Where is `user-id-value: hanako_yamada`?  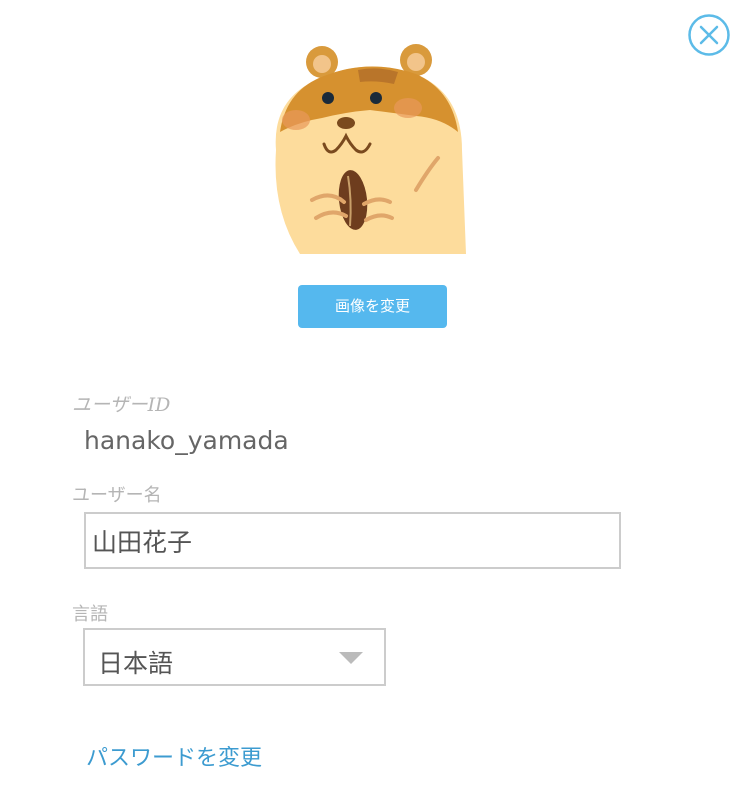
user-id-value: hanako_yamada is located at coordinates (186, 440).